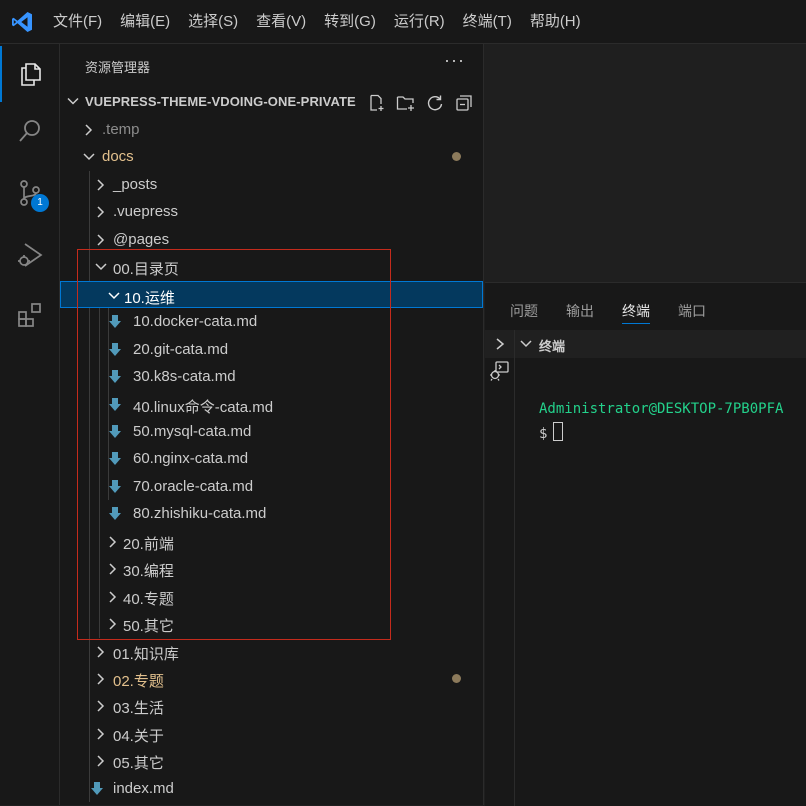  Describe the element at coordinates (271, 349) in the screenshot. I see `tree-file: 20.git-cata.md` at that location.